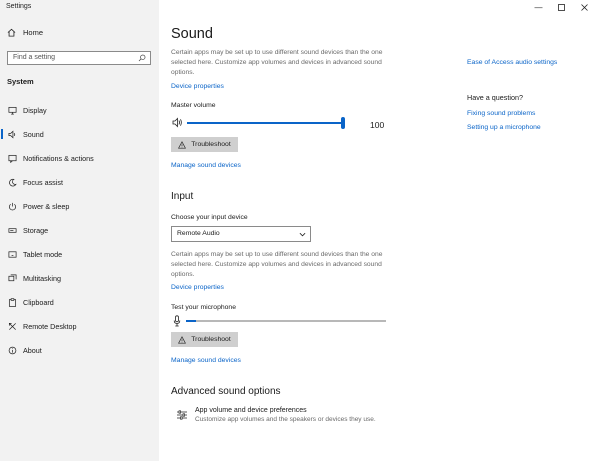  I want to click on master-volume-slider, so click(266, 123).